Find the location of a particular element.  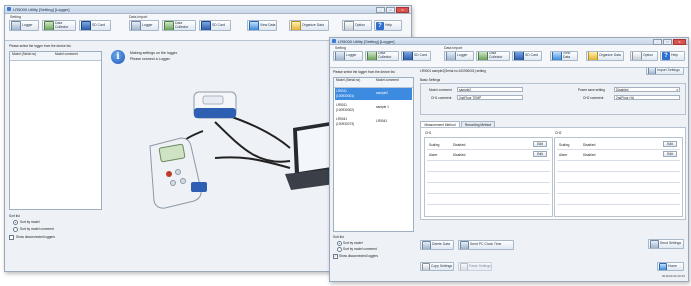

home-icon is located at coordinates (663, 266).